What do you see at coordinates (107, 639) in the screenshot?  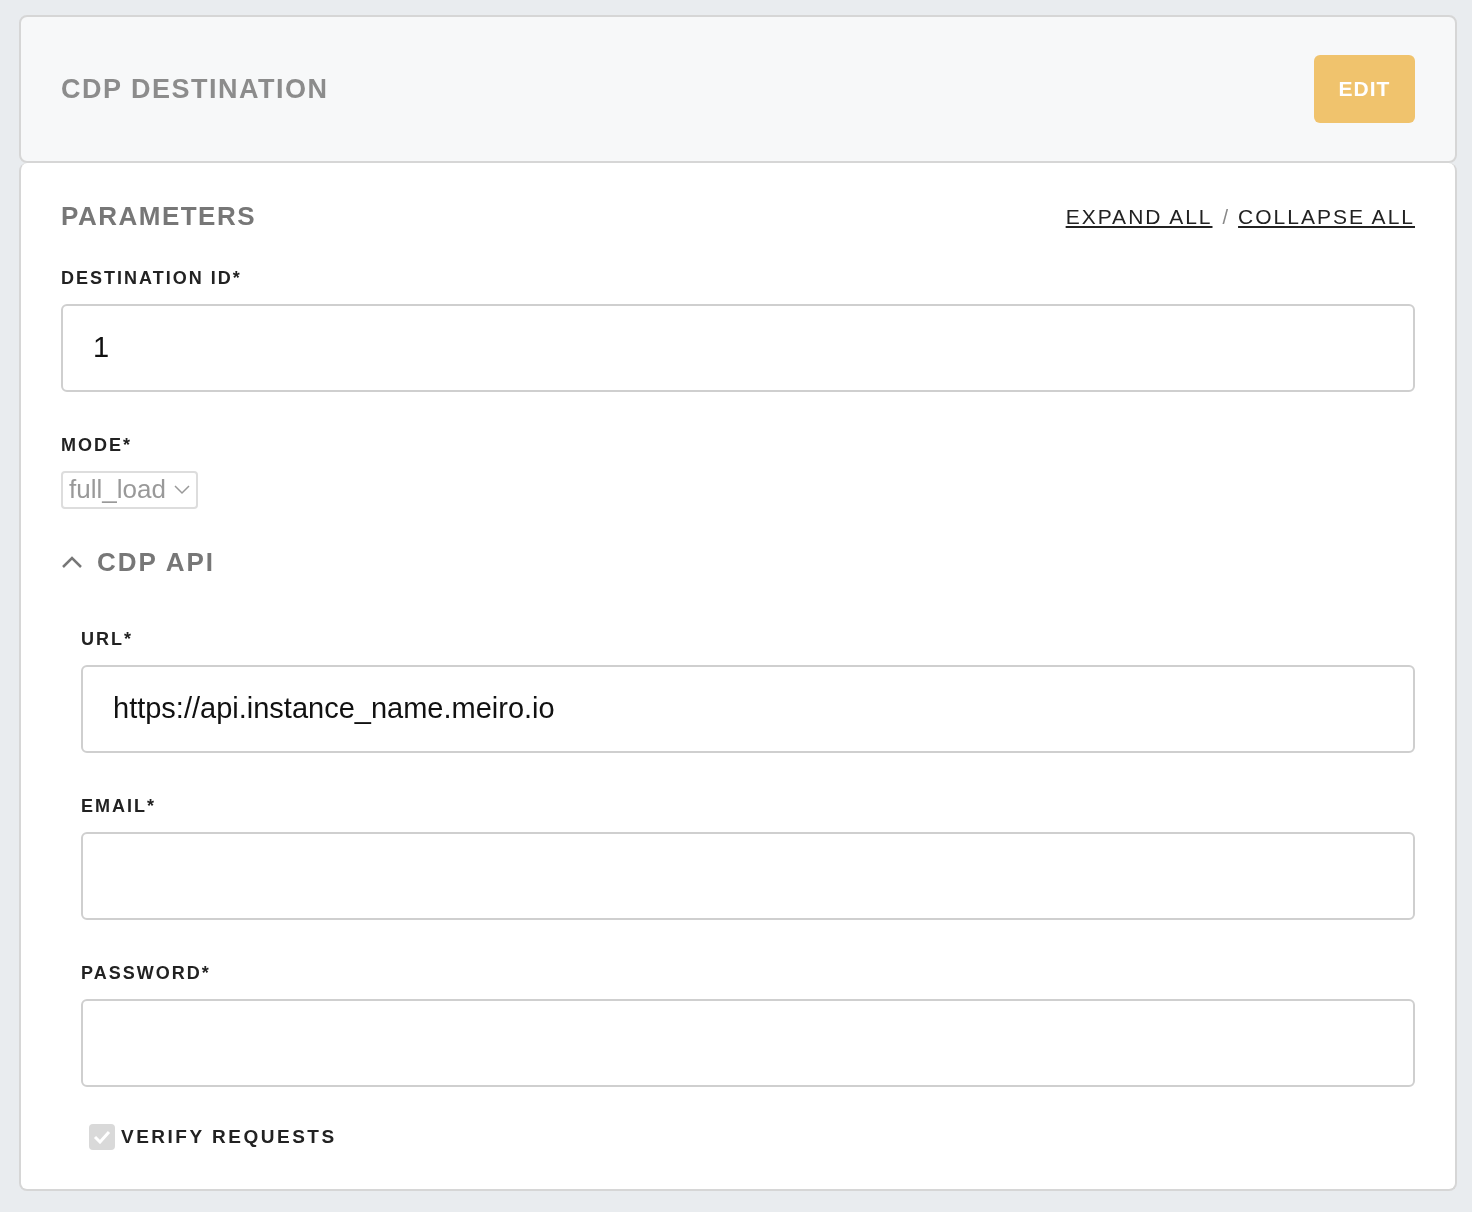 I see `field-label: URL*` at bounding box center [107, 639].